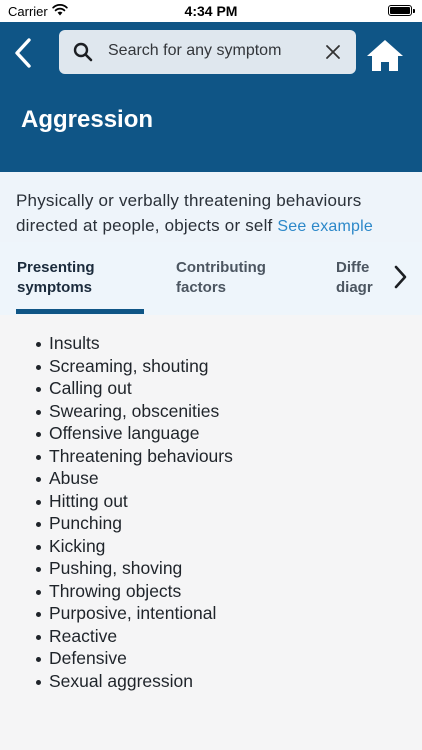 The height and width of the screenshot is (750, 422). I want to click on list-item: Abuse, so click(134, 478).